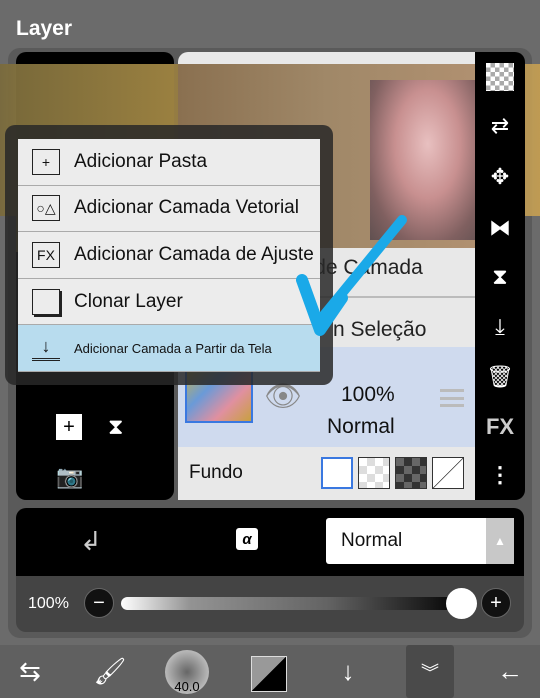 This screenshot has height=698, width=540. I want to click on dropdown-arrow-icon: ▲, so click(500, 541).